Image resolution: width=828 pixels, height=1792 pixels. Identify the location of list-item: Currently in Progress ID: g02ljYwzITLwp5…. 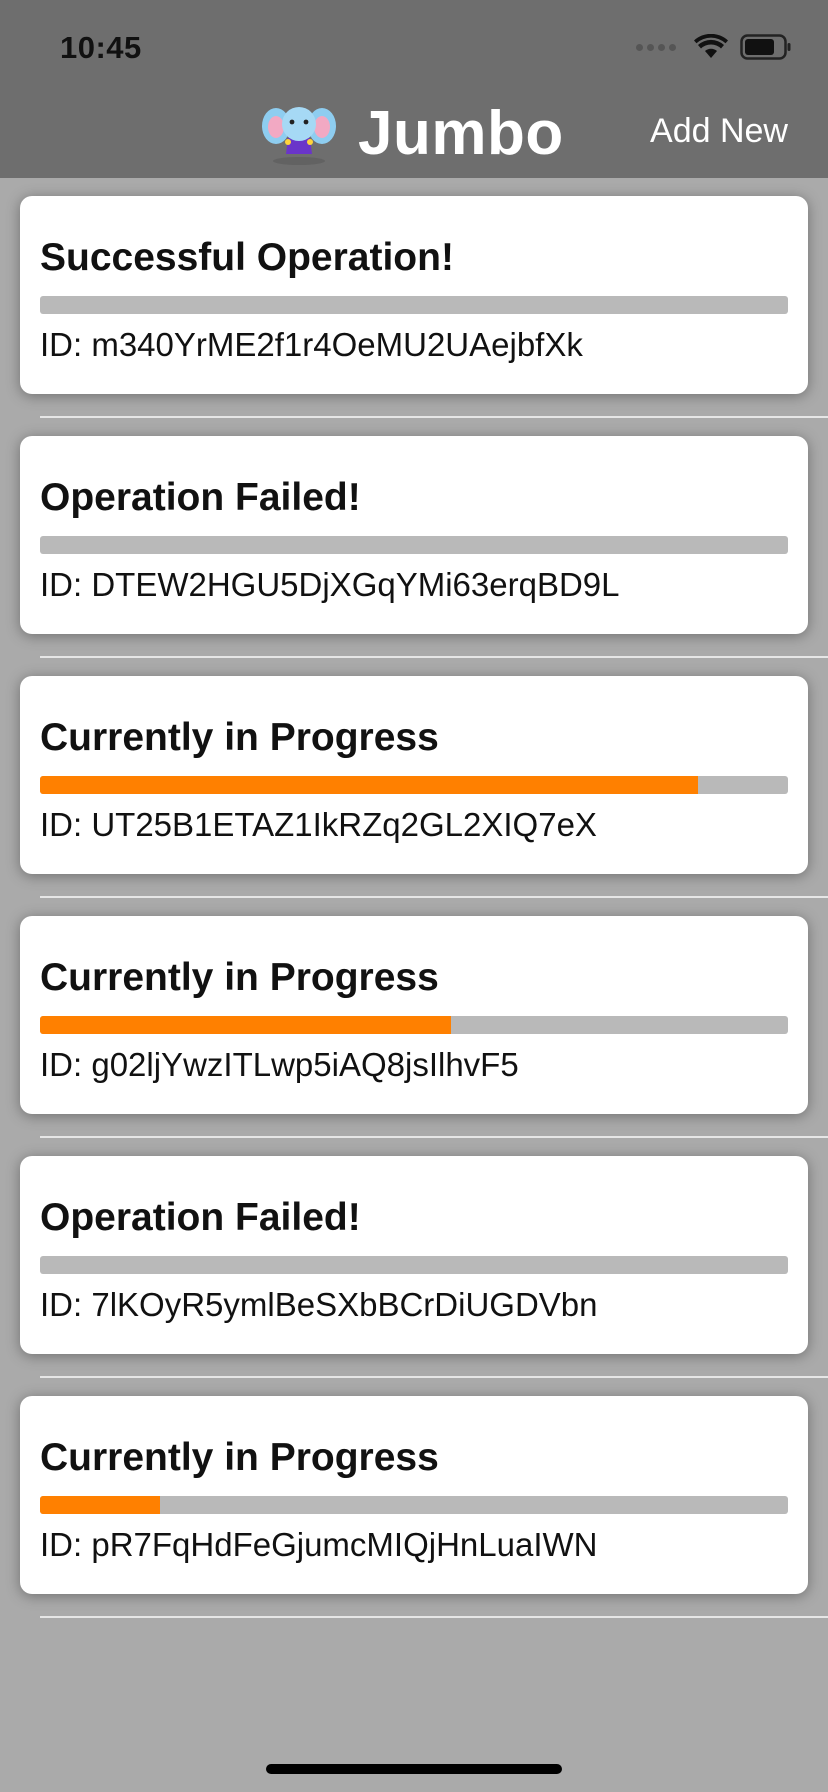
(414, 1018).